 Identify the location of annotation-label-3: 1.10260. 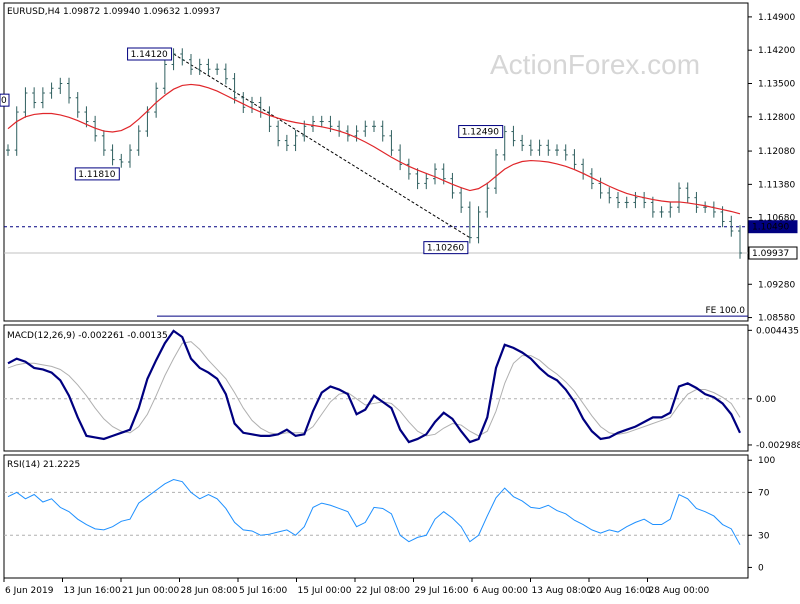
(445, 249).